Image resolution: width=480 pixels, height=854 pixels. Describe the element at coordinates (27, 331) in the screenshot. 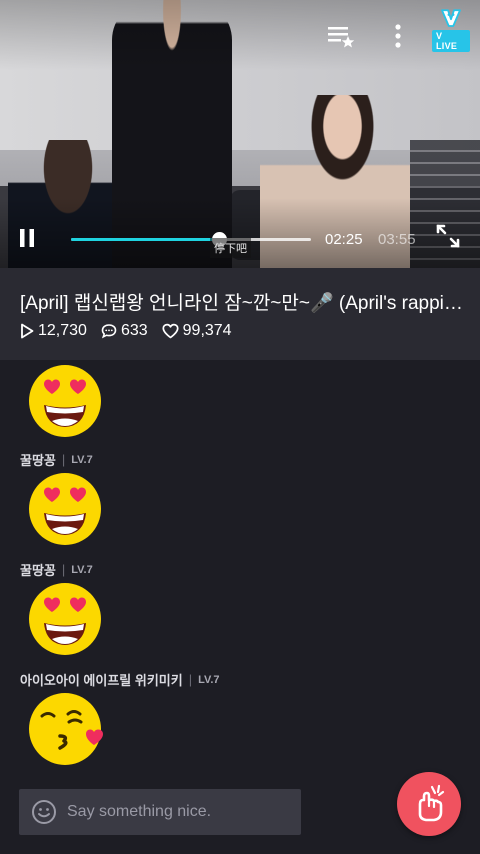

I see `play-icon` at that location.